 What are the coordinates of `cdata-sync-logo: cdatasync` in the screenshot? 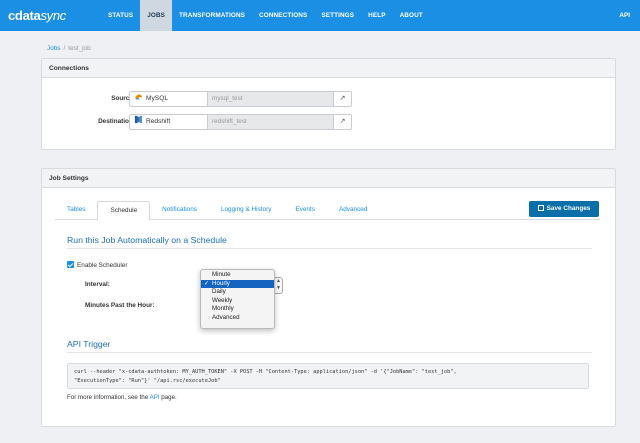 It's located at (37, 15).